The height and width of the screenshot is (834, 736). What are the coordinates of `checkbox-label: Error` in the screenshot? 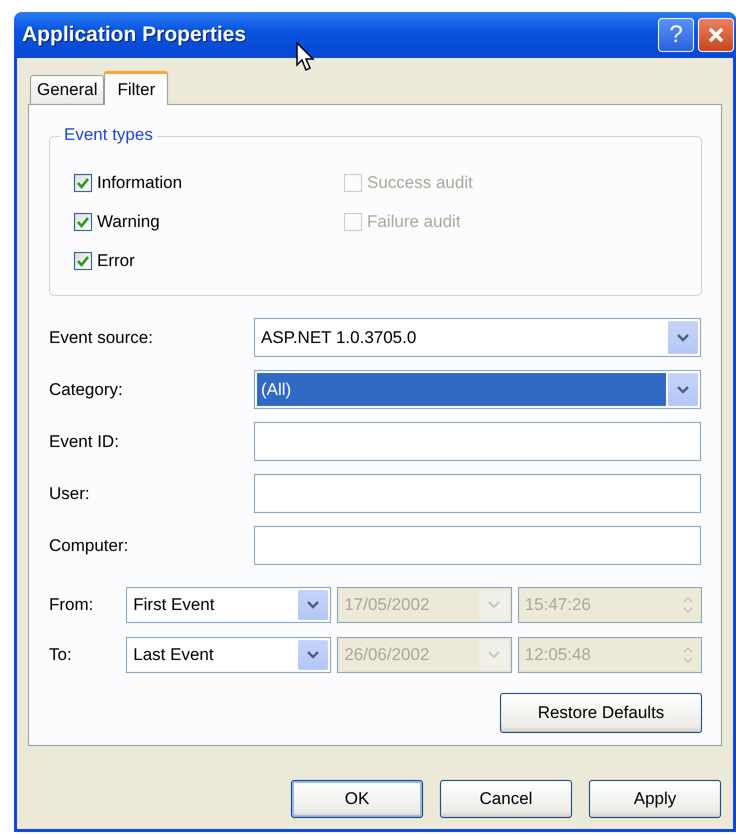 It's located at (116, 260).